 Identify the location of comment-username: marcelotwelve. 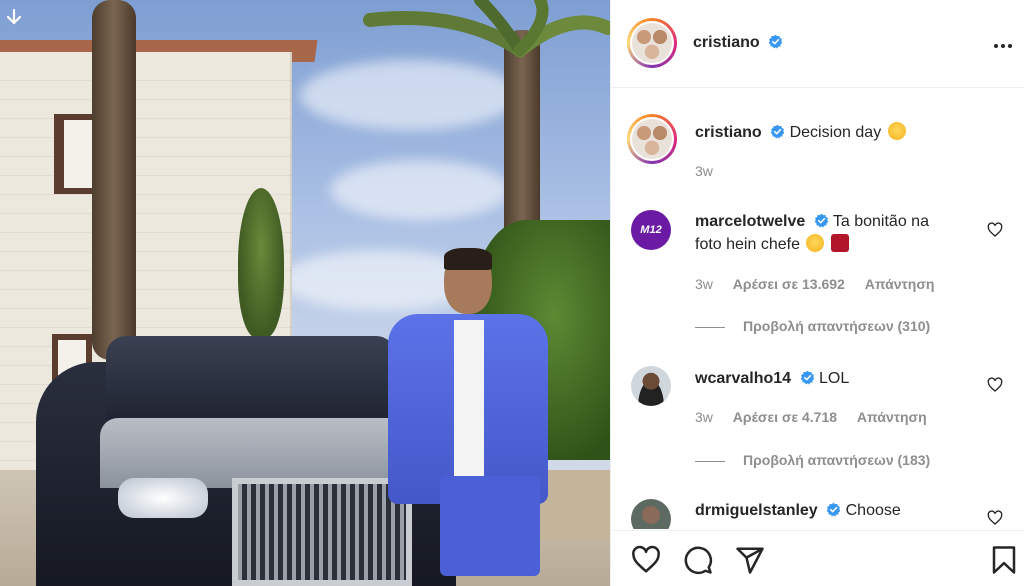
(750, 221).